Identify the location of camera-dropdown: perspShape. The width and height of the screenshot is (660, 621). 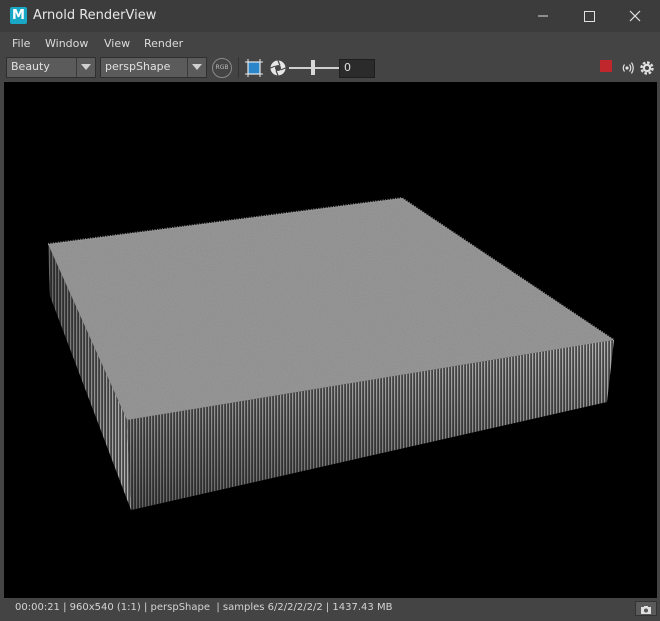
(153, 67).